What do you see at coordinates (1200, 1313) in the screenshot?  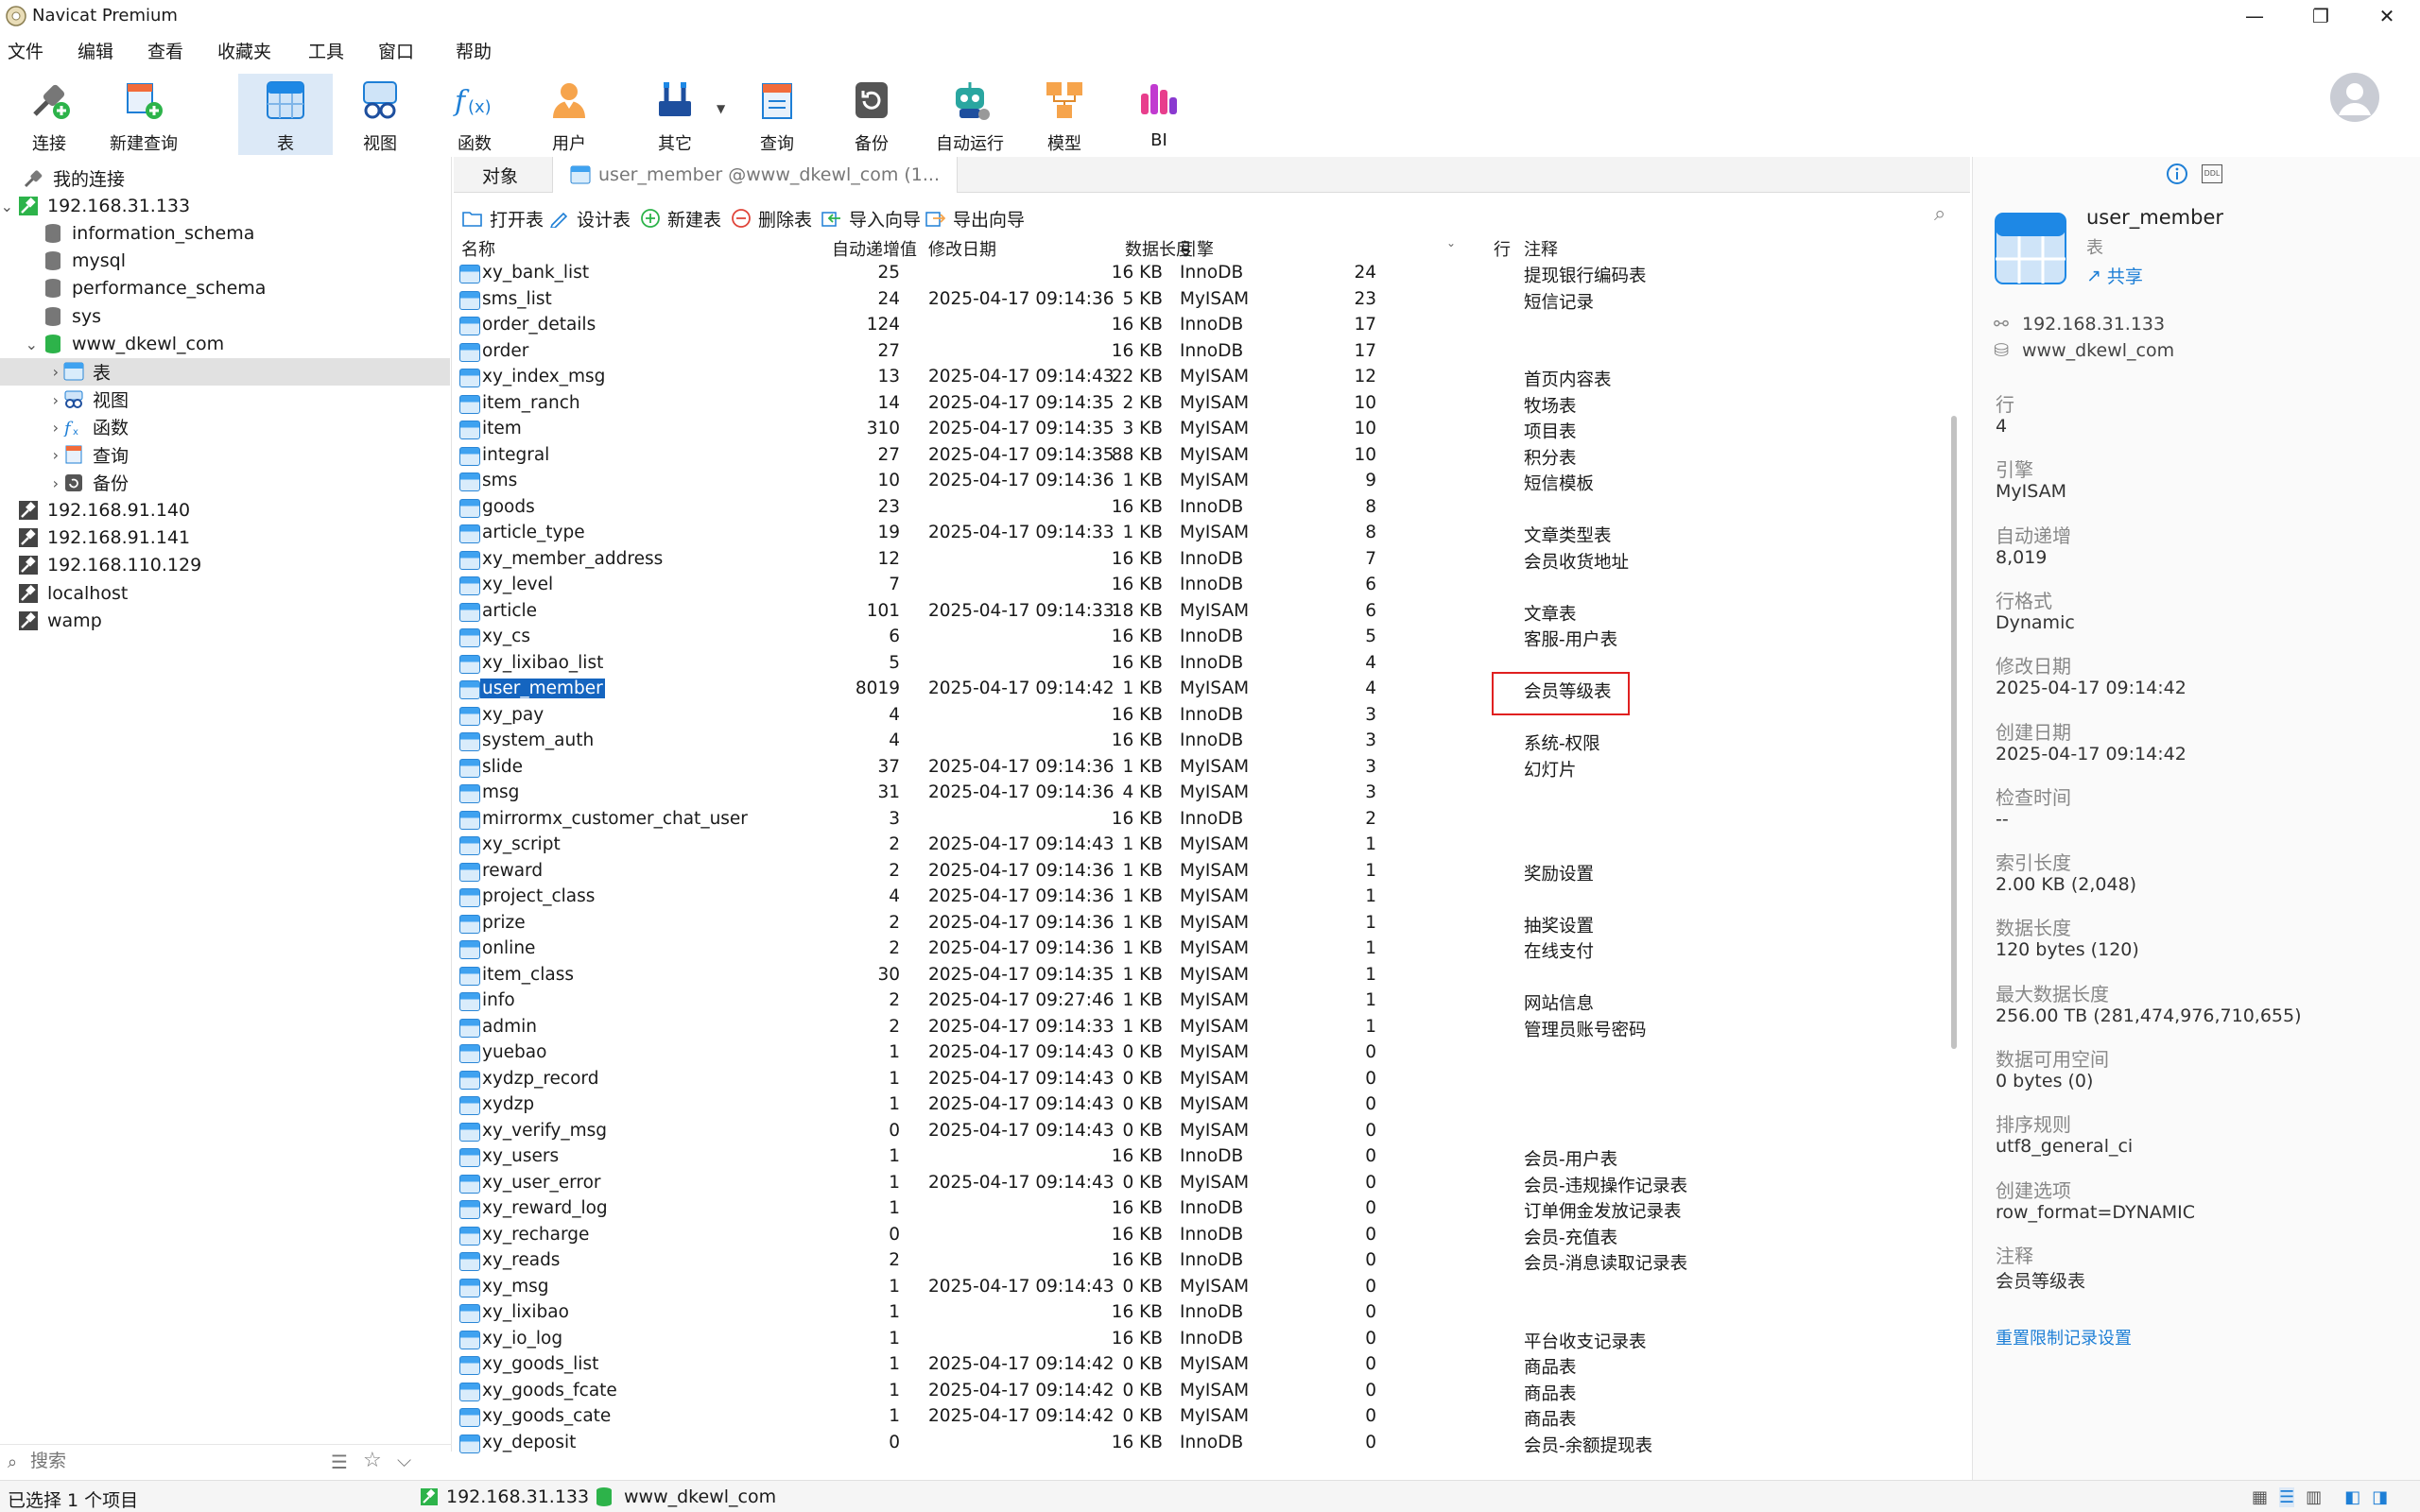 I see `table-row: xy_lixibao 1 16 KB InnoDB 0` at bounding box center [1200, 1313].